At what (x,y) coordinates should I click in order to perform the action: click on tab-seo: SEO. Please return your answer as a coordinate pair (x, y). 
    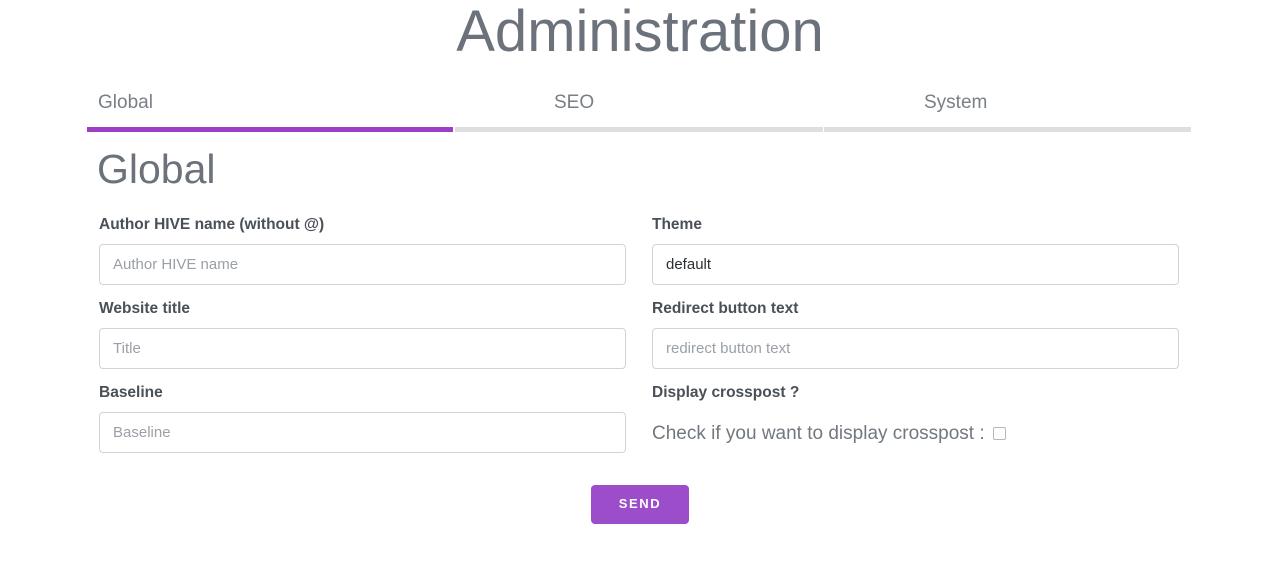
    Looking at the image, I should click on (639, 109).